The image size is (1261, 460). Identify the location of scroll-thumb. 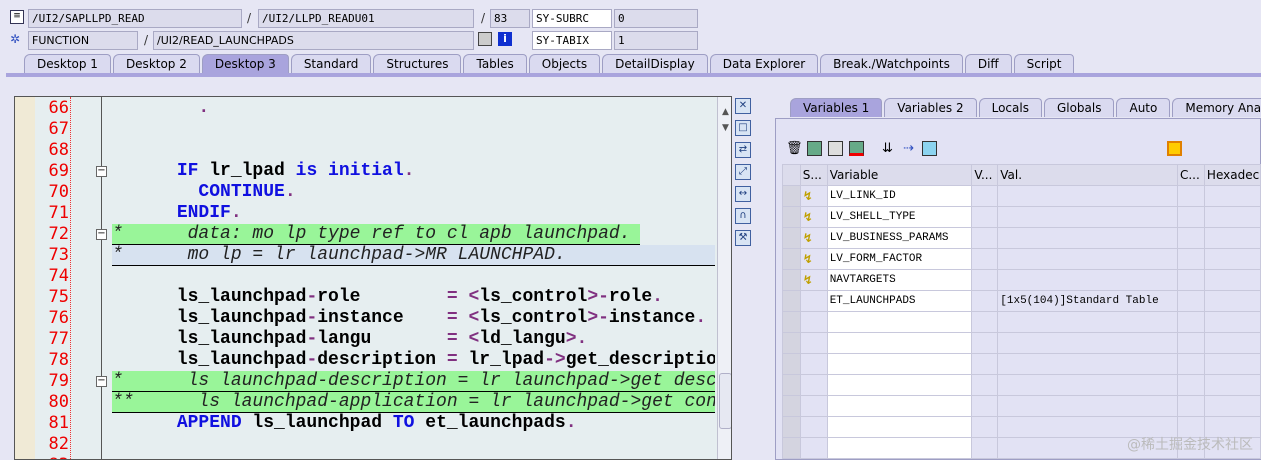
(725, 401).